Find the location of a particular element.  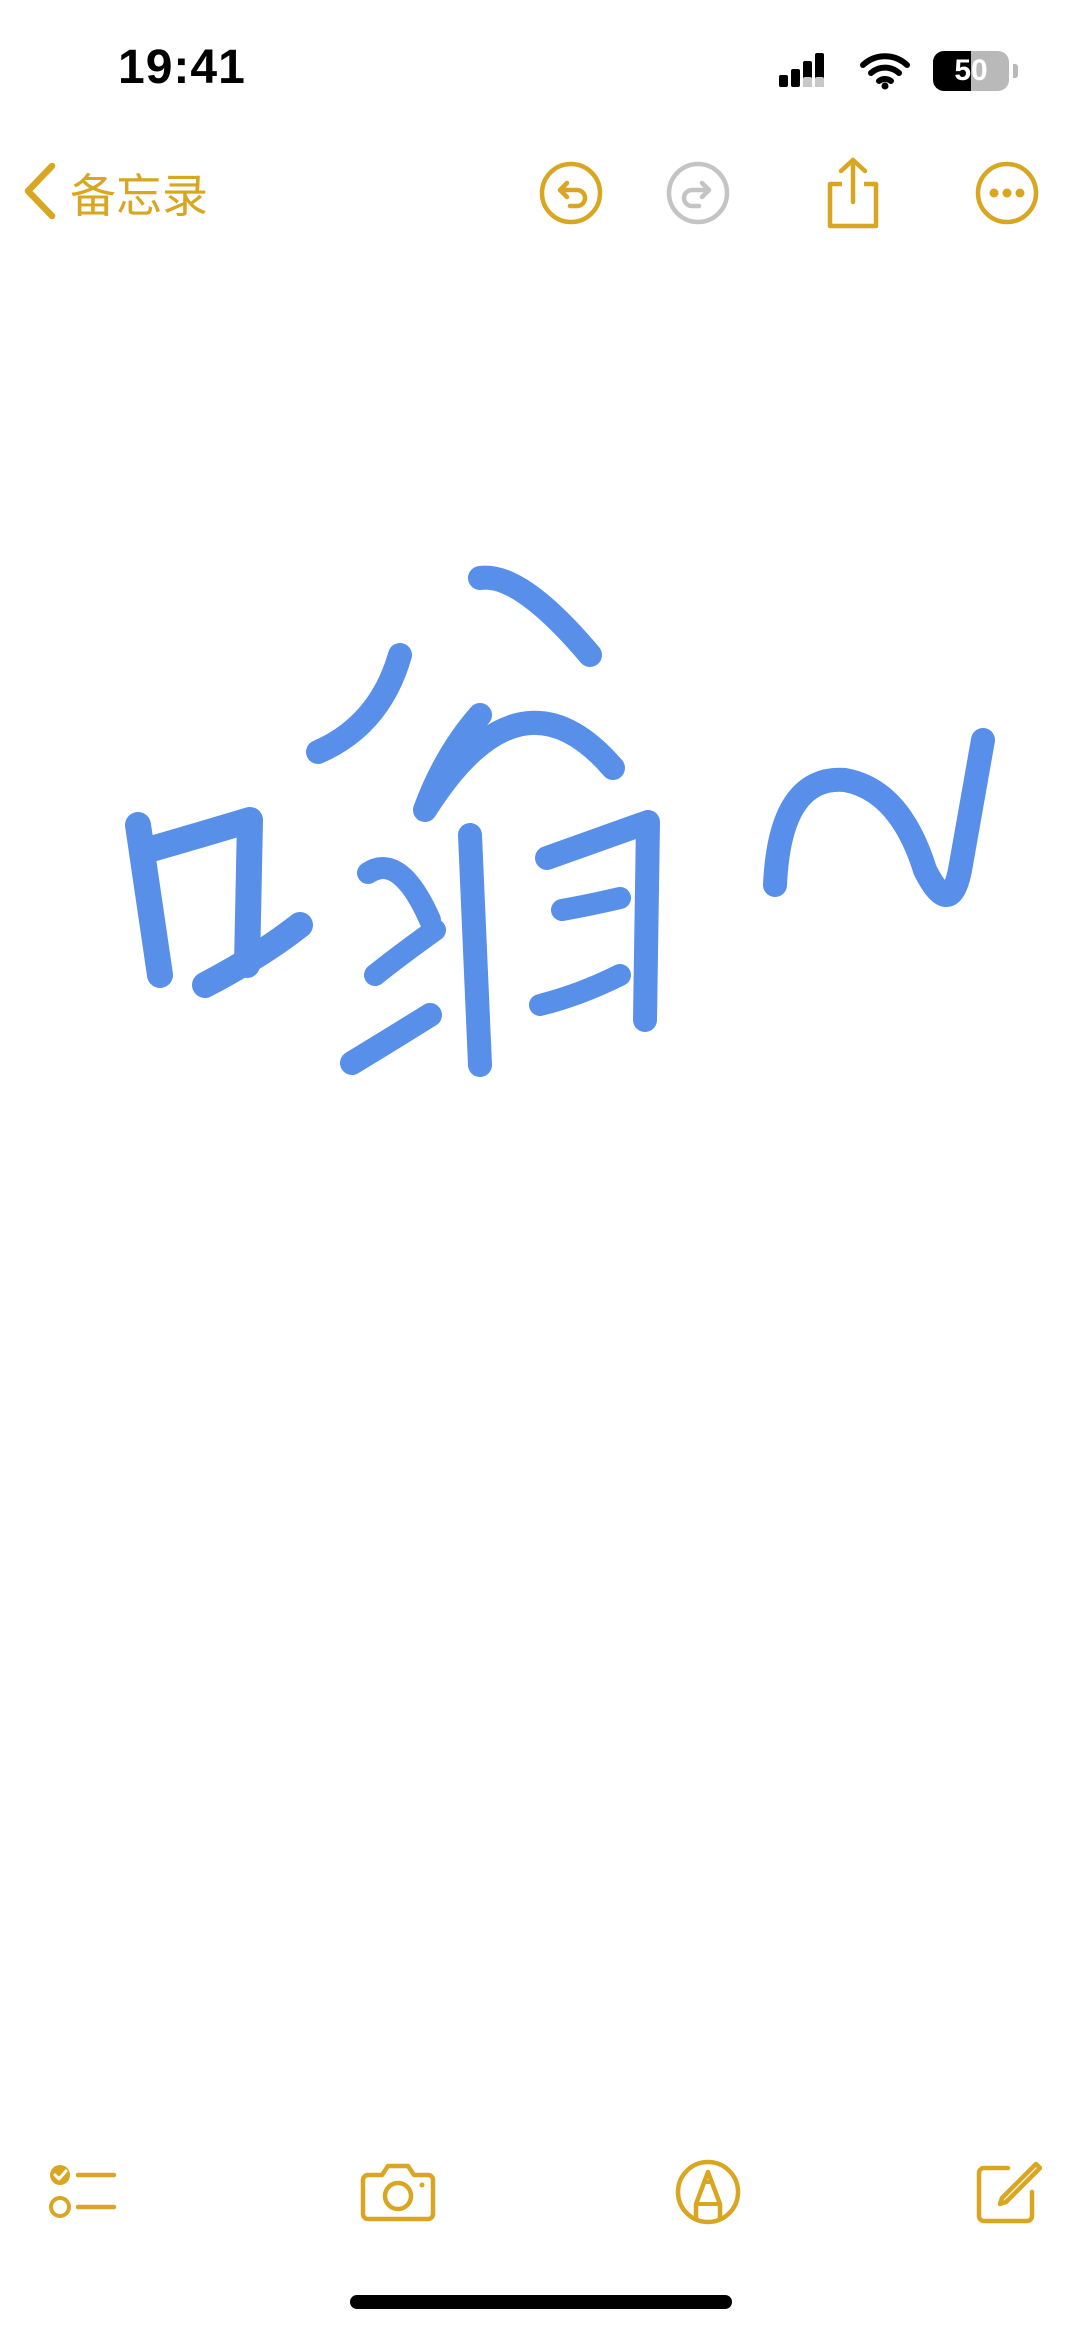

compose-button is located at coordinates (1008, 2192).